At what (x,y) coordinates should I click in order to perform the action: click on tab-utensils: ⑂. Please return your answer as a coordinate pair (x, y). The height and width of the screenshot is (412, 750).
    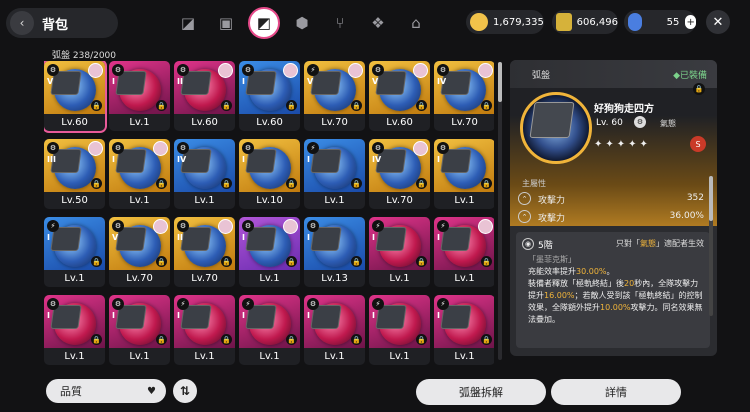
    Looking at the image, I should click on (340, 23).